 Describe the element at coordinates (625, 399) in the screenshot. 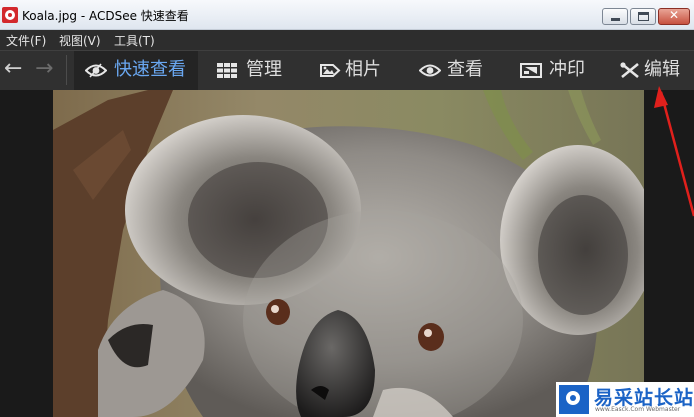

I see `site-watermark: 易采站长站 www.Easck.Com Webmaster` at that location.